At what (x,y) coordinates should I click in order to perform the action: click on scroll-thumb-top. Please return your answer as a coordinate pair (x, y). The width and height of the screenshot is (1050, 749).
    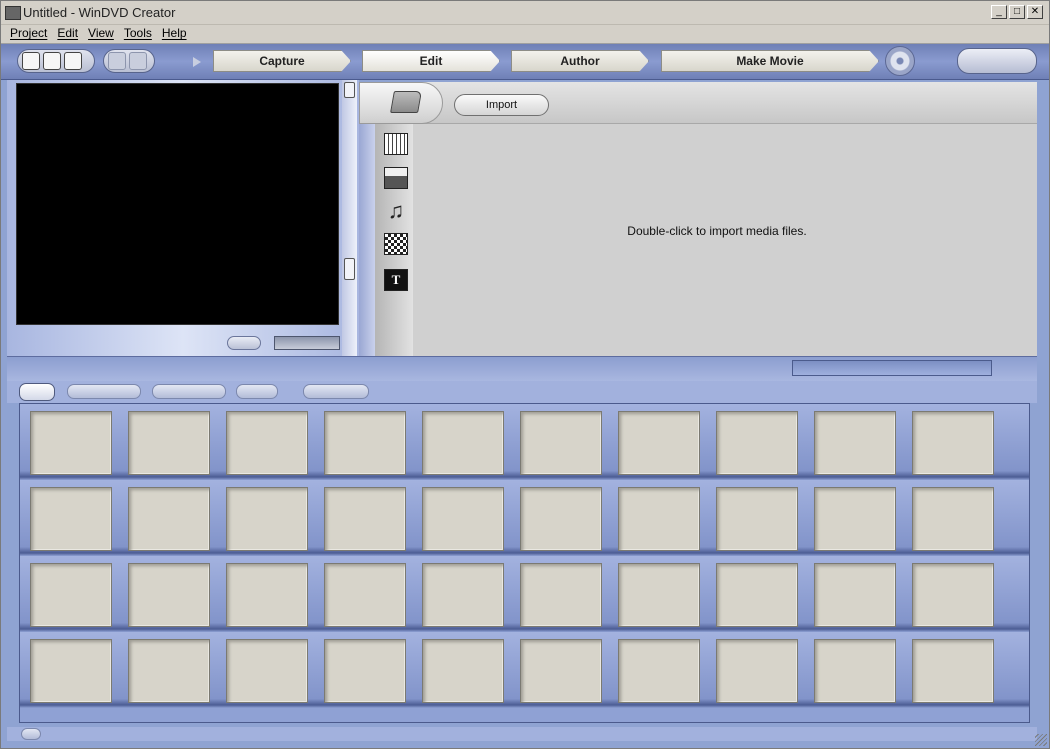
    Looking at the image, I should click on (349, 90).